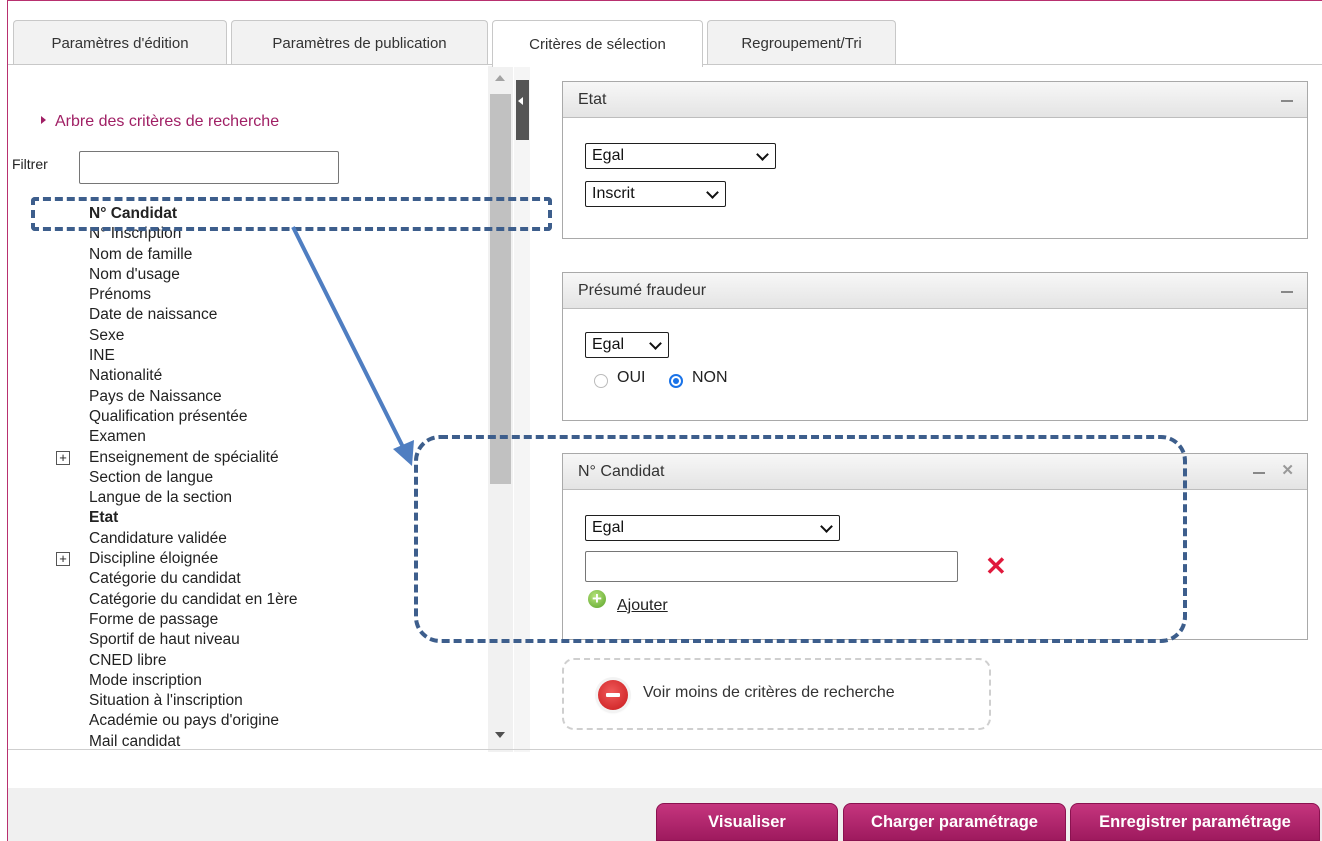 The height and width of the screenshot is (841, 1322). What do you see at coordinates (348, 337) in the screenshot?
I see `arrow-line` at bounding box center [348, 337].